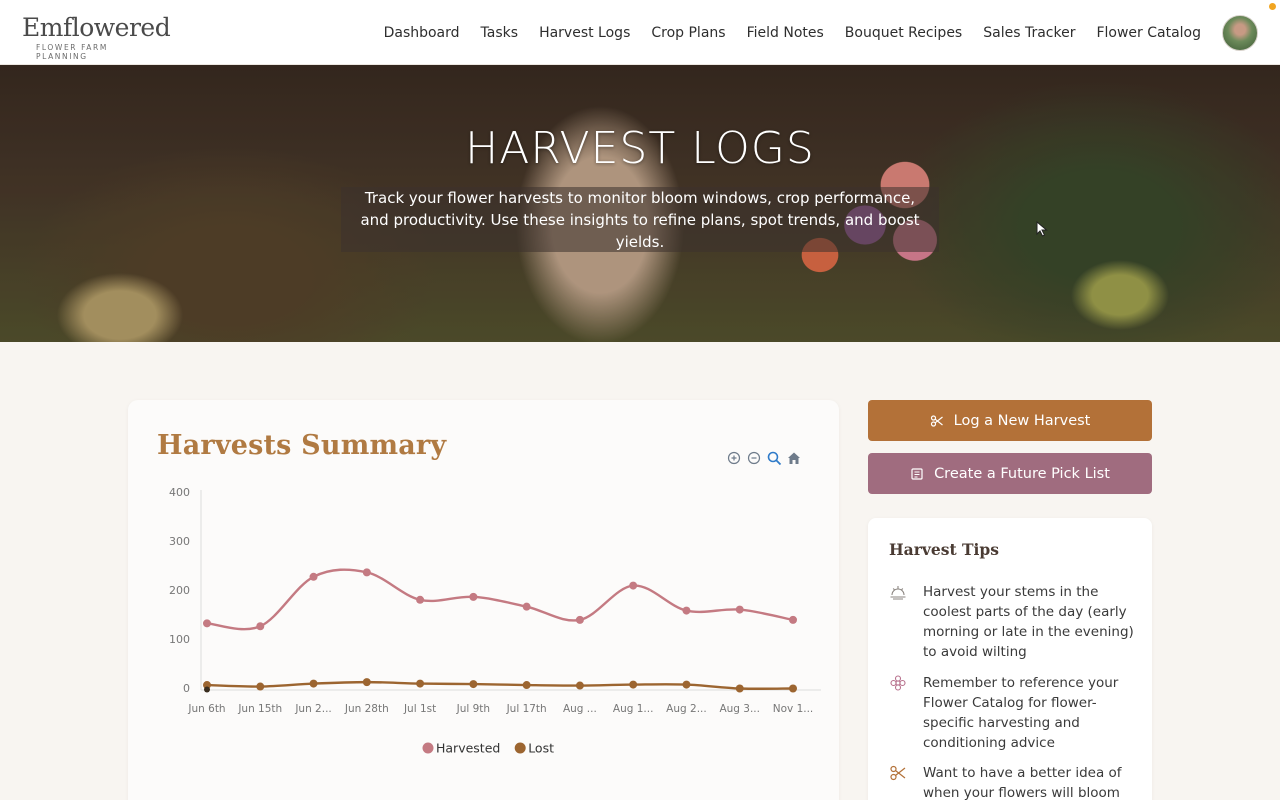  I want to click on tips-title: Harvest Tips, so click(944, 549).